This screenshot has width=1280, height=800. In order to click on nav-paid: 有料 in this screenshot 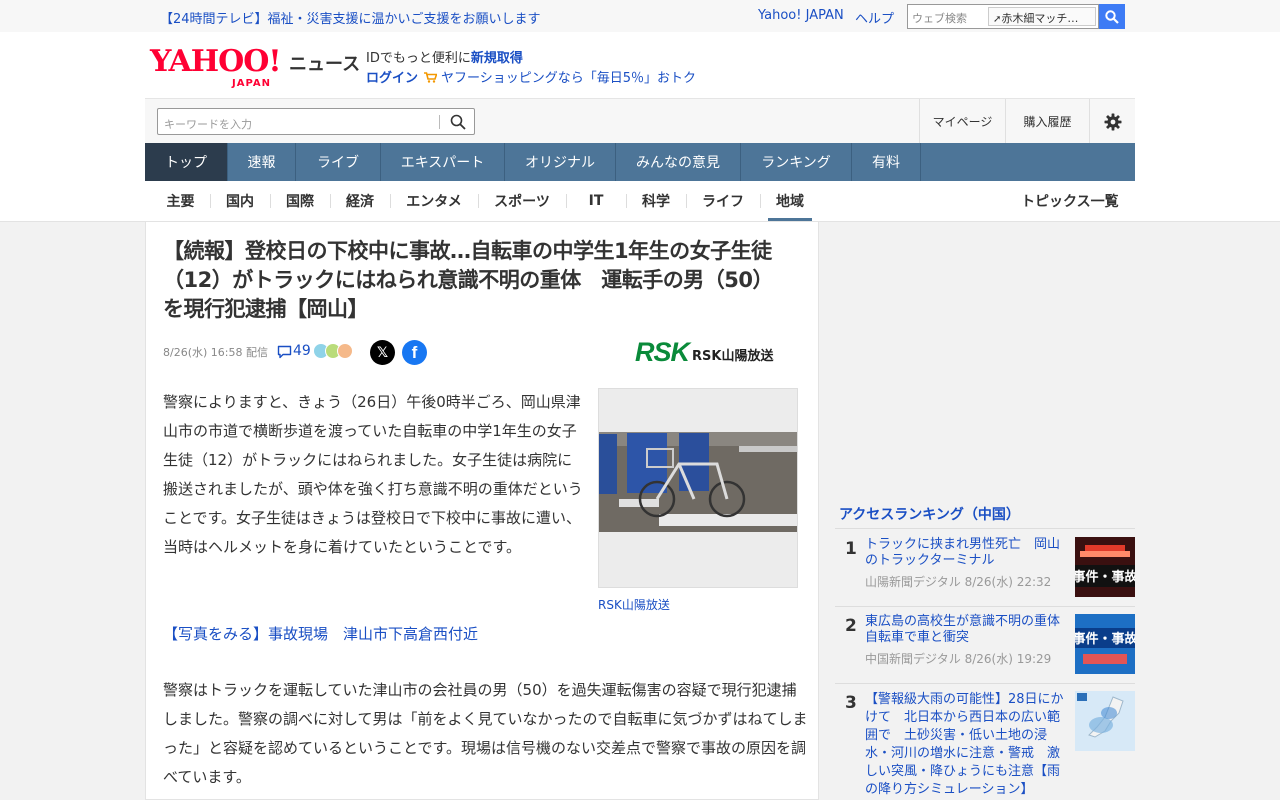, I will do `click(886, 162)`.